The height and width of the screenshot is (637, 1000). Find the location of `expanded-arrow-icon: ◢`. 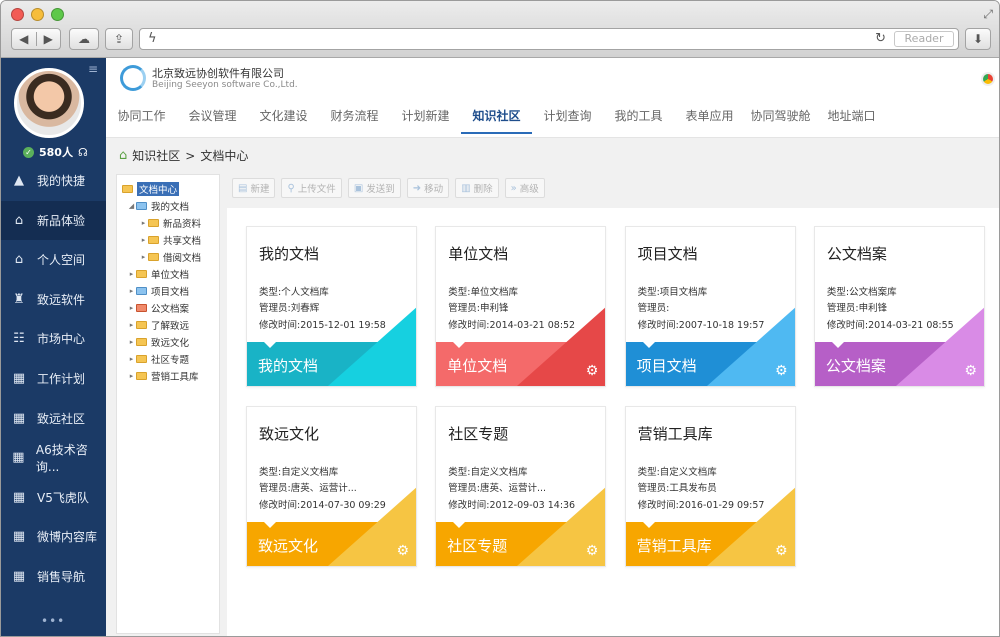

expanded-arrow-icon: ◢ is located at coordinates (131, 206).